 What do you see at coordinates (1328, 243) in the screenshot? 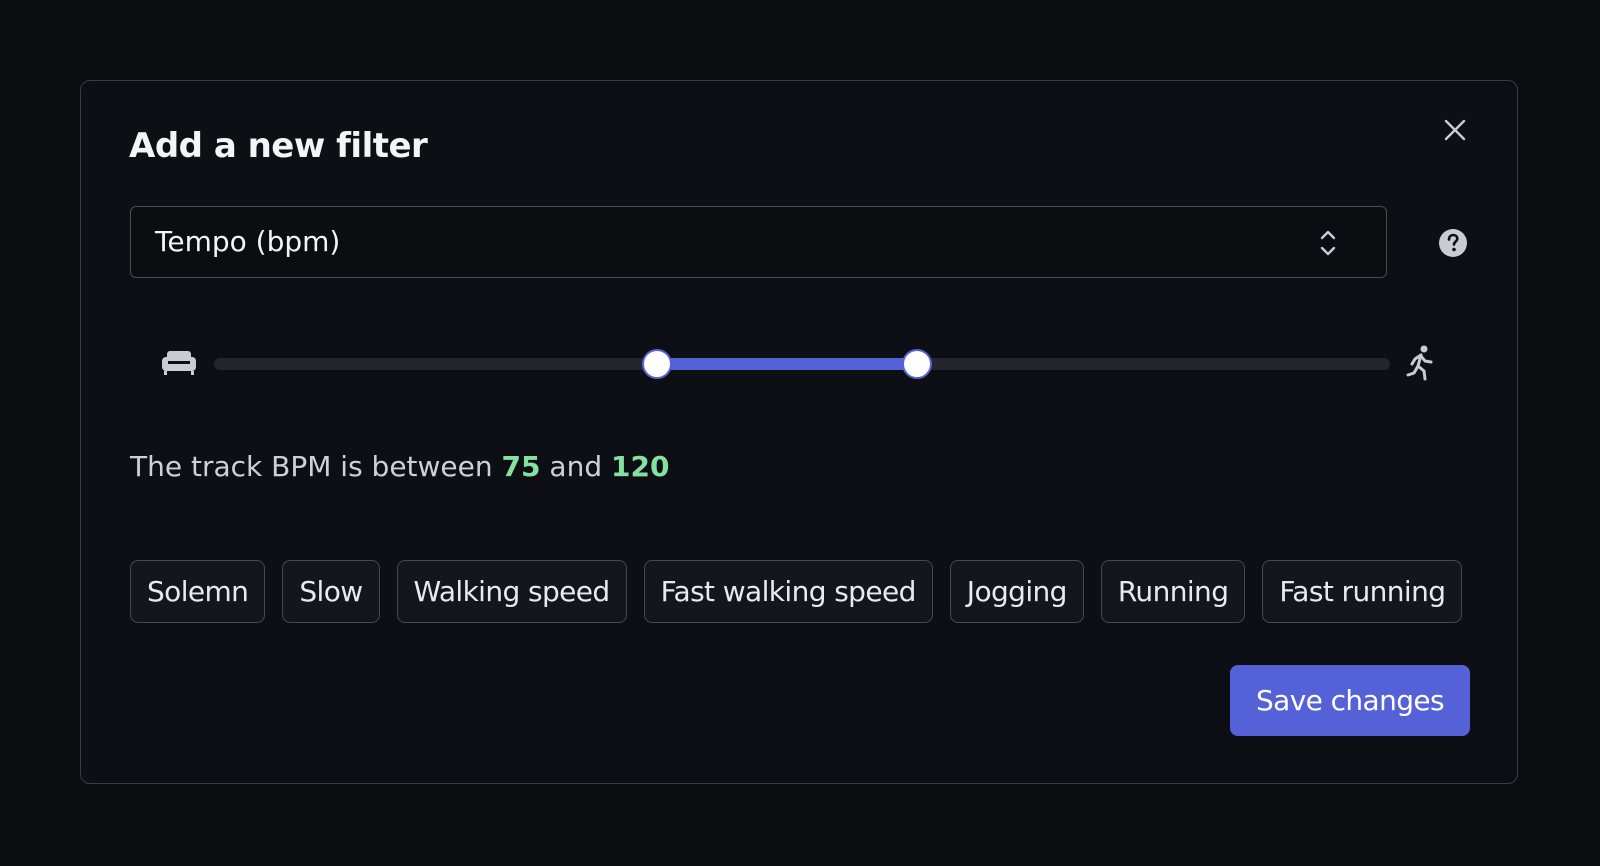
I see `chevron-up-down-icon` at bounding box center [1328, 243].